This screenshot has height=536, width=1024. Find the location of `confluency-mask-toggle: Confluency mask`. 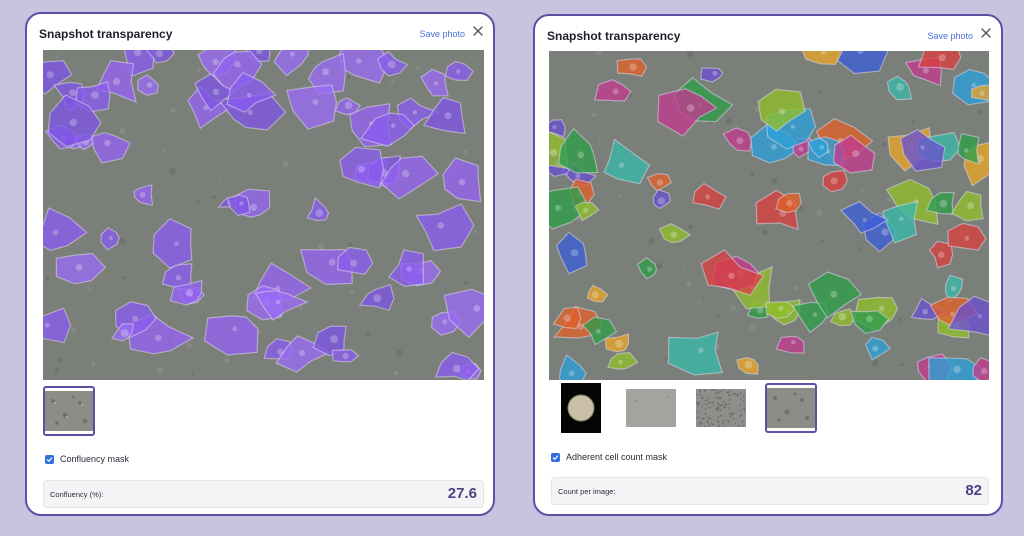

confluency-mask-toggle: Confluency mask is located at coordinates (87, 459).